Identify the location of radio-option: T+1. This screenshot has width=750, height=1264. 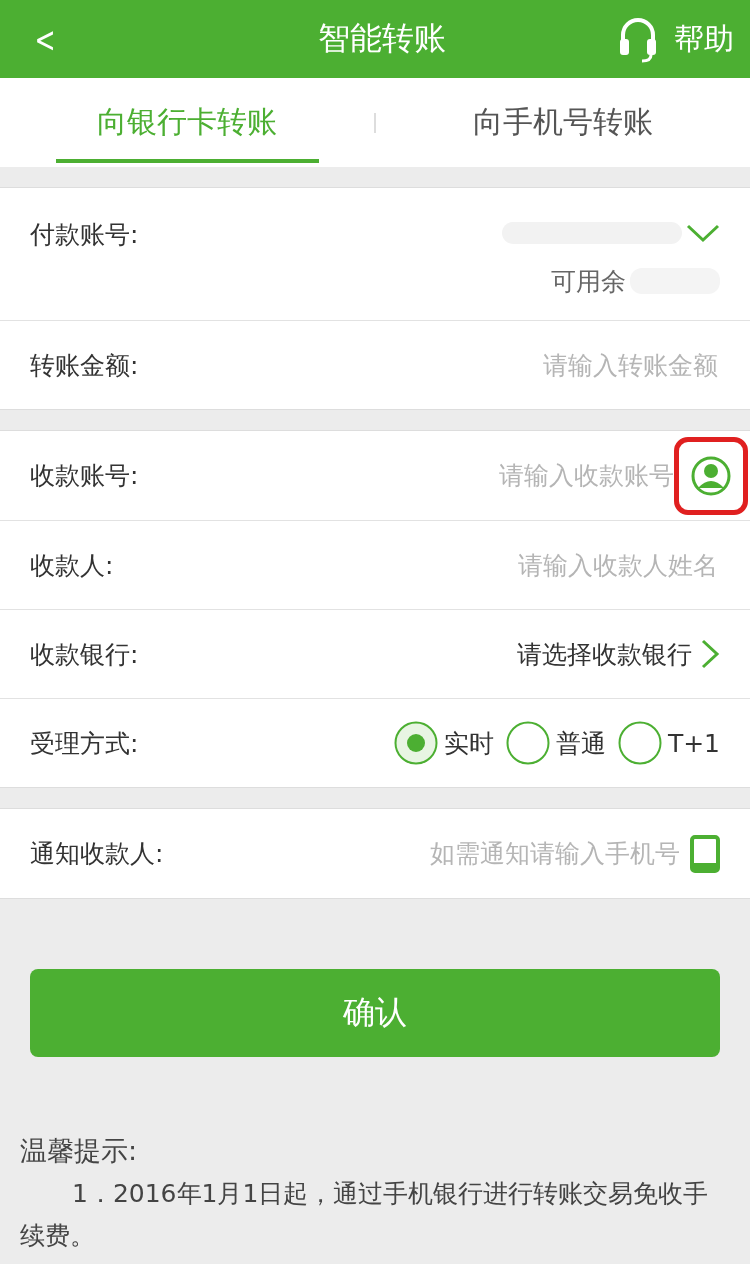
(668, 743).